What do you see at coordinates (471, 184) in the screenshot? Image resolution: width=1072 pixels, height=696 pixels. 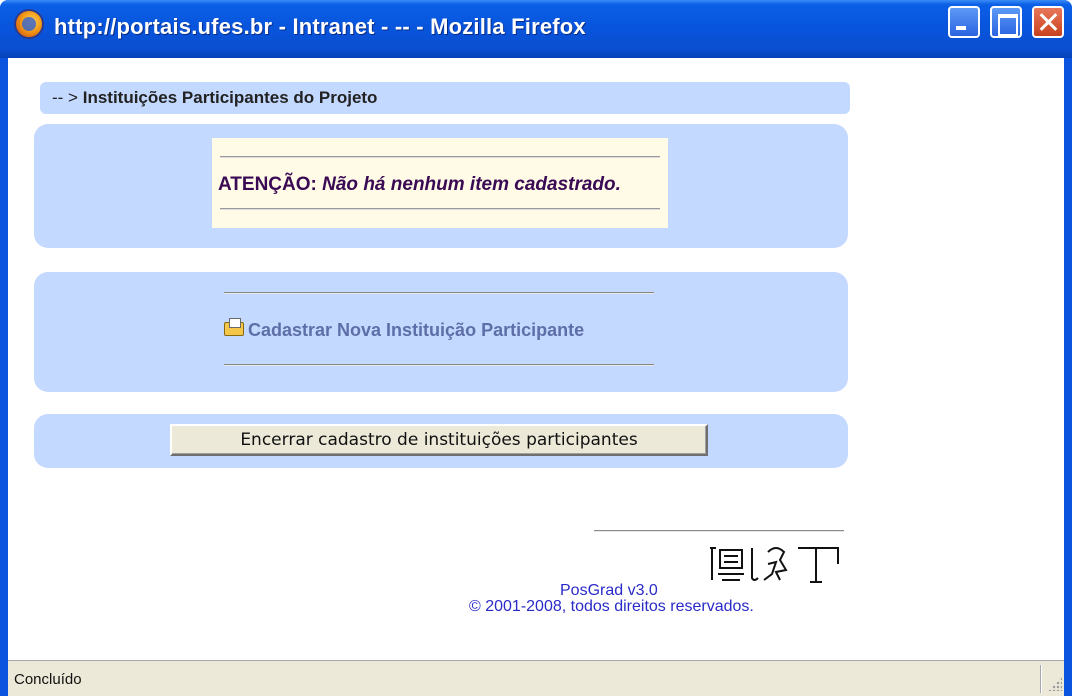 I see `notice-detail: Não há nenhum item cadastrado.` at bounding box center [471, 184].